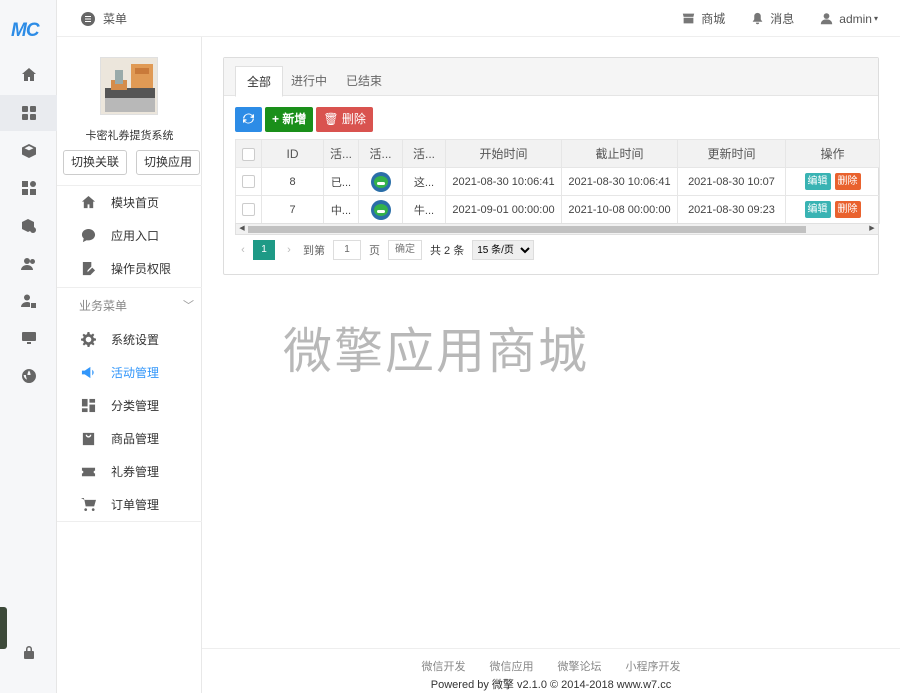  I want to click on prev-page-icon: ‹, so click(243, 250).